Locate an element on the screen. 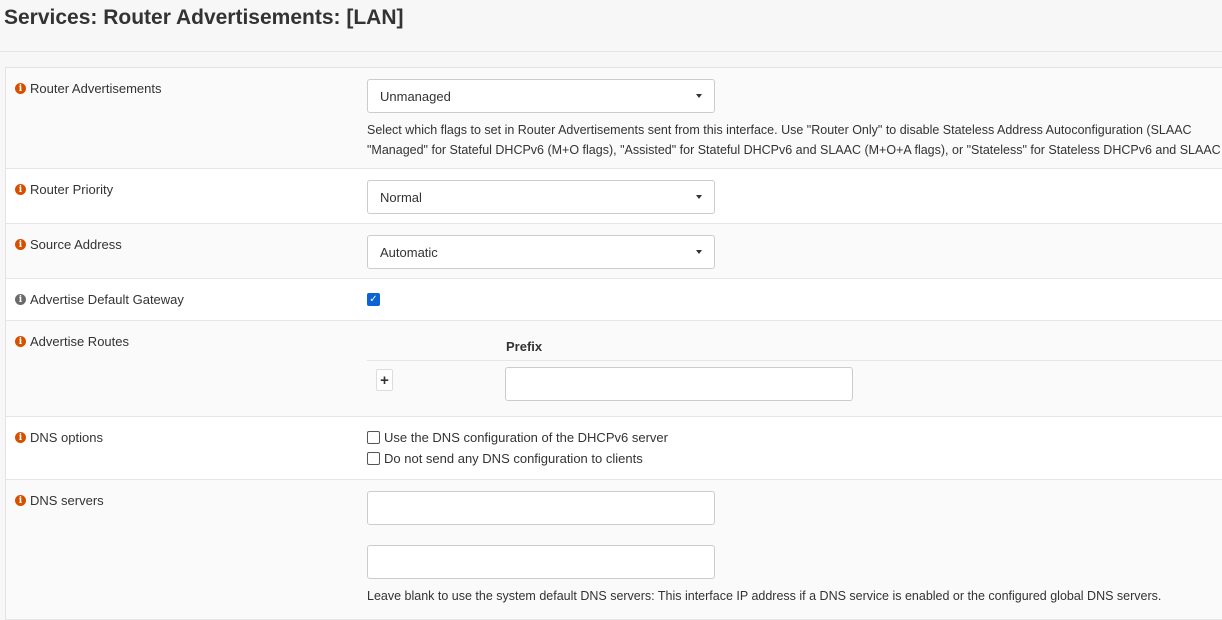 The image size is (1222, 620). add-route-button: + is located at coordinates (384, 380).